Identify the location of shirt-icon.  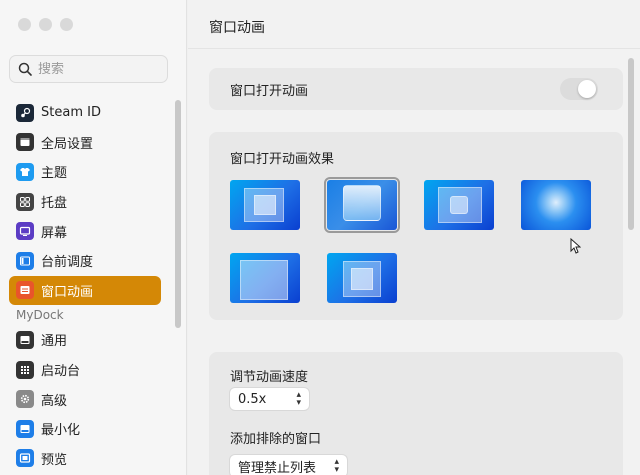
(25, 171).